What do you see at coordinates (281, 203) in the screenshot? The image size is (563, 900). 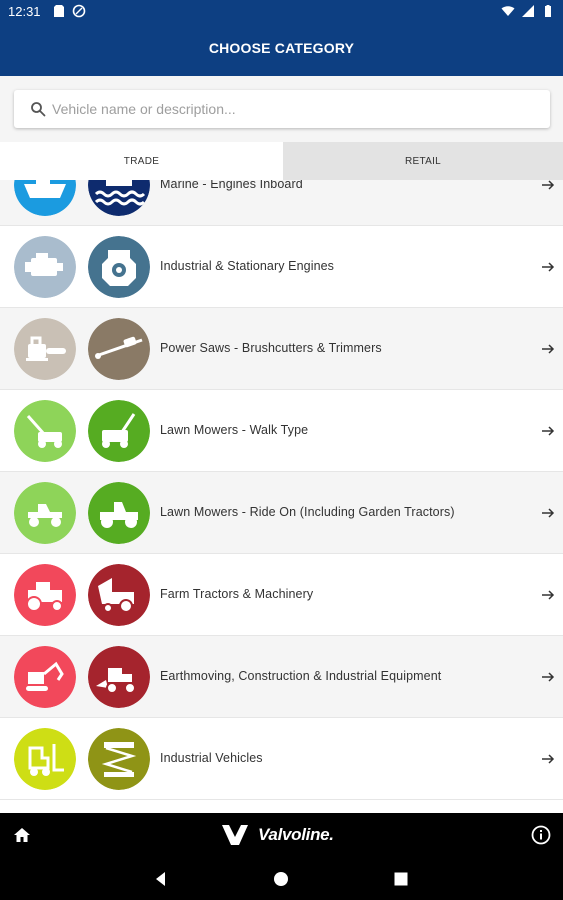 I see `category-row-marine: Marine - Engines Inboard` at bounding box center [281, 203].